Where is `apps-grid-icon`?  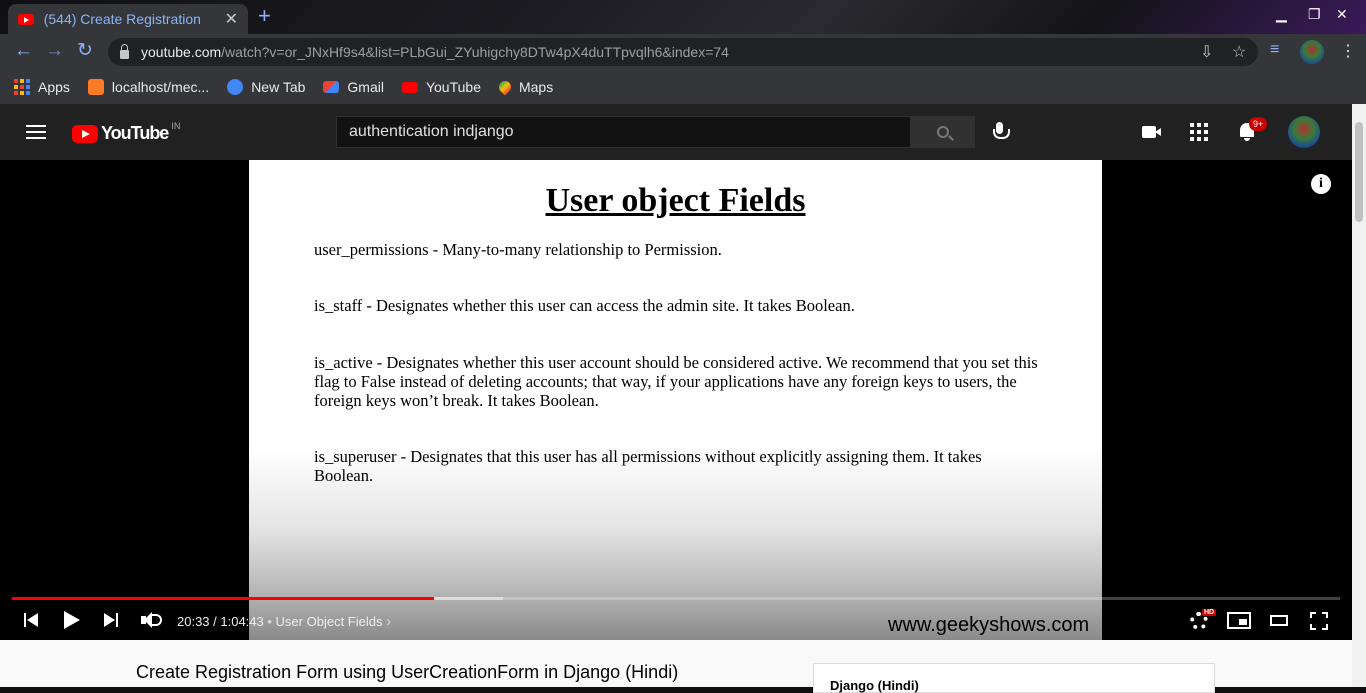
apps-grid-icon is located at coordinates (22, 87).